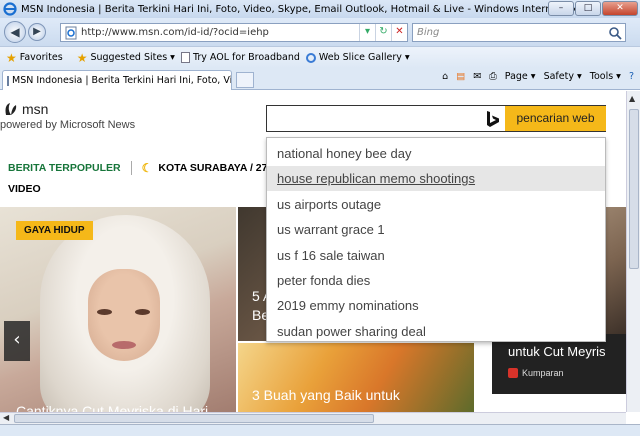  Describe the element at coordinates (142, 312) in the screenshot. I see `hero-eye-right` at that location.